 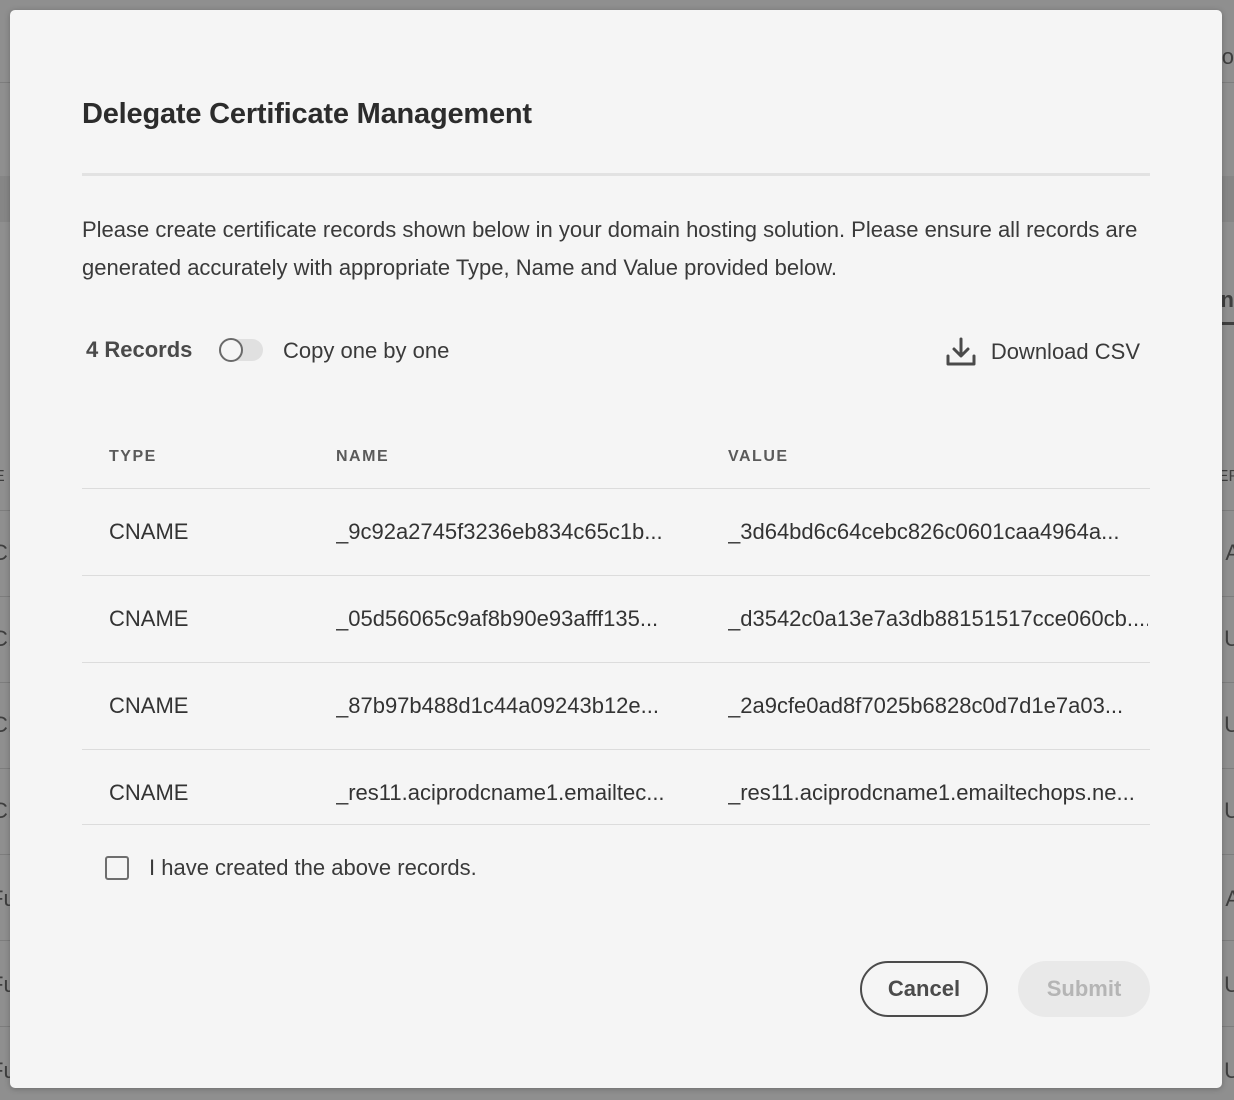 What do you see at coordinates (616, 352) in the screenshot?
I see `records-toolbar: 4 Records Copy one by one Download CSV` at bounding box center [616, 352].